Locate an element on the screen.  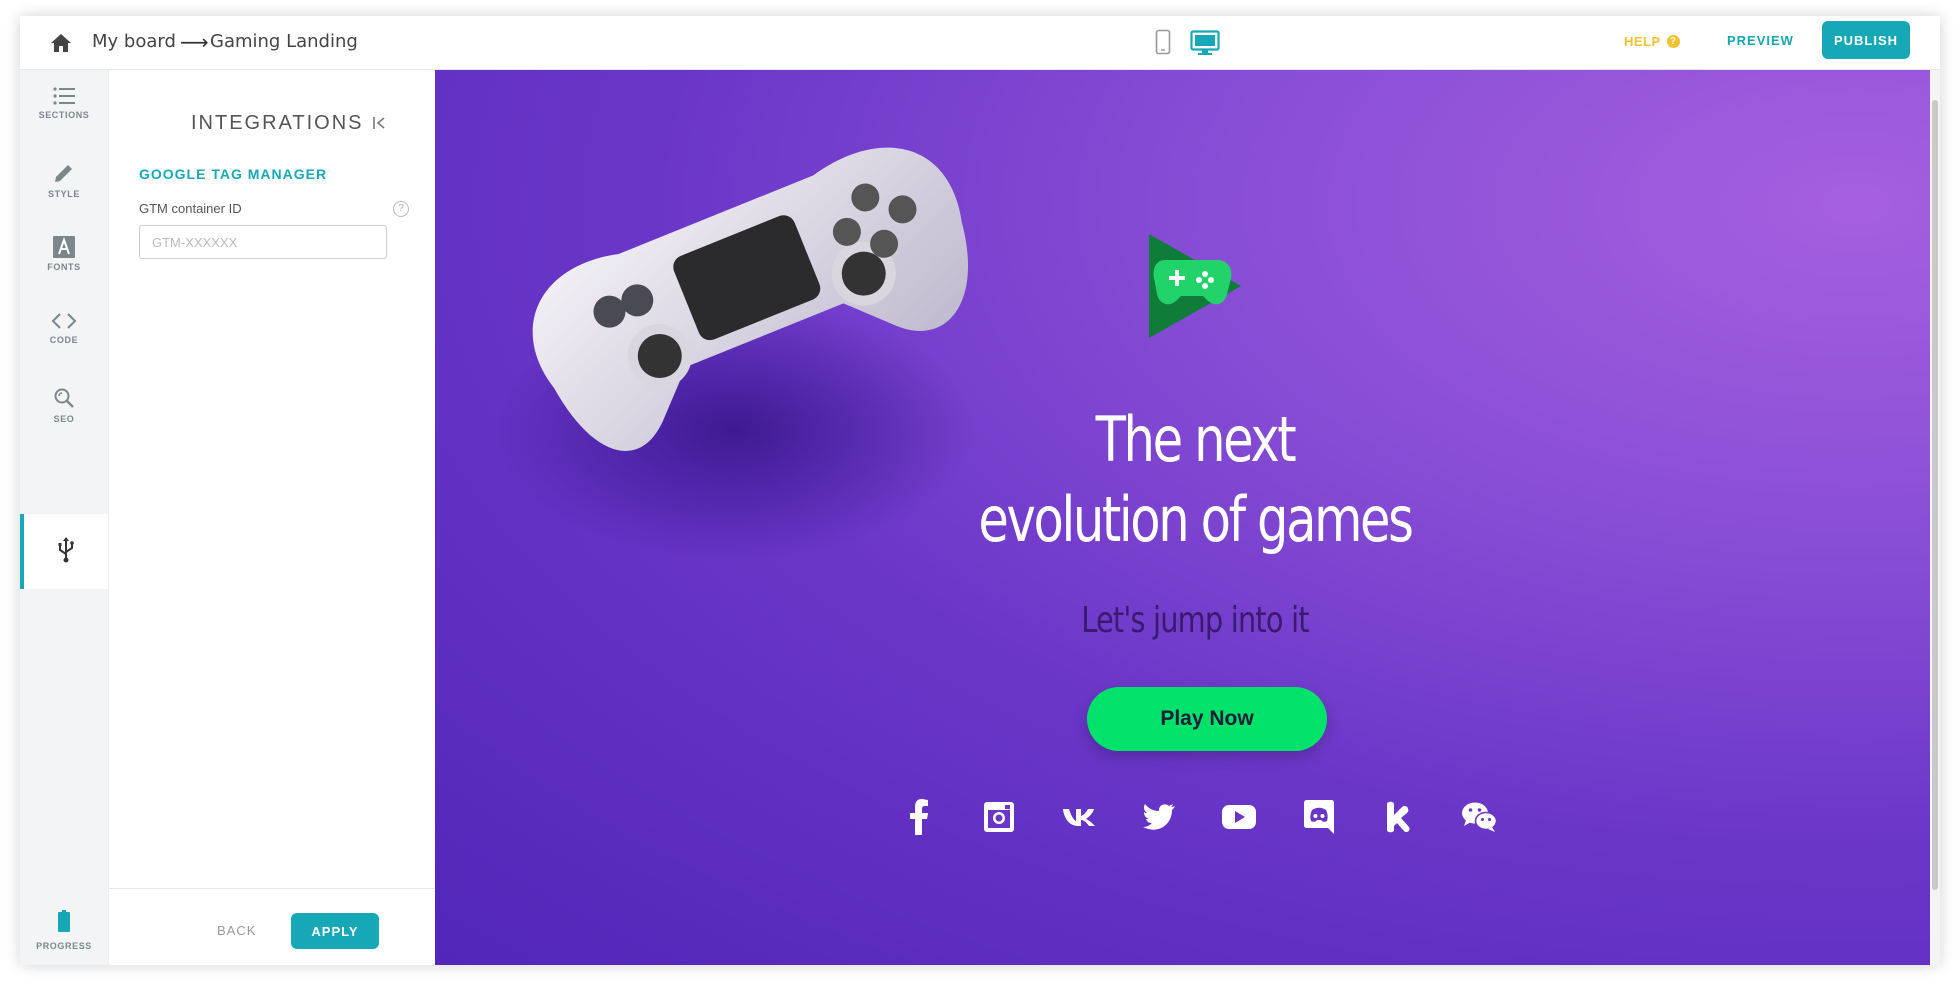
hero-headline-line1: The next is located at coordinates (1196, 439).